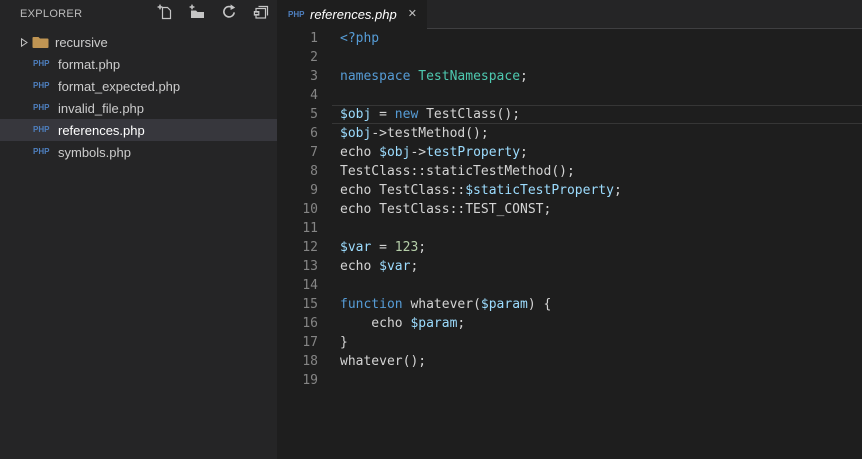  Describe the element at coordinates (138, 64) in the screenshot. I see `sidebar-item-format.php: PHP format.php` at that location.